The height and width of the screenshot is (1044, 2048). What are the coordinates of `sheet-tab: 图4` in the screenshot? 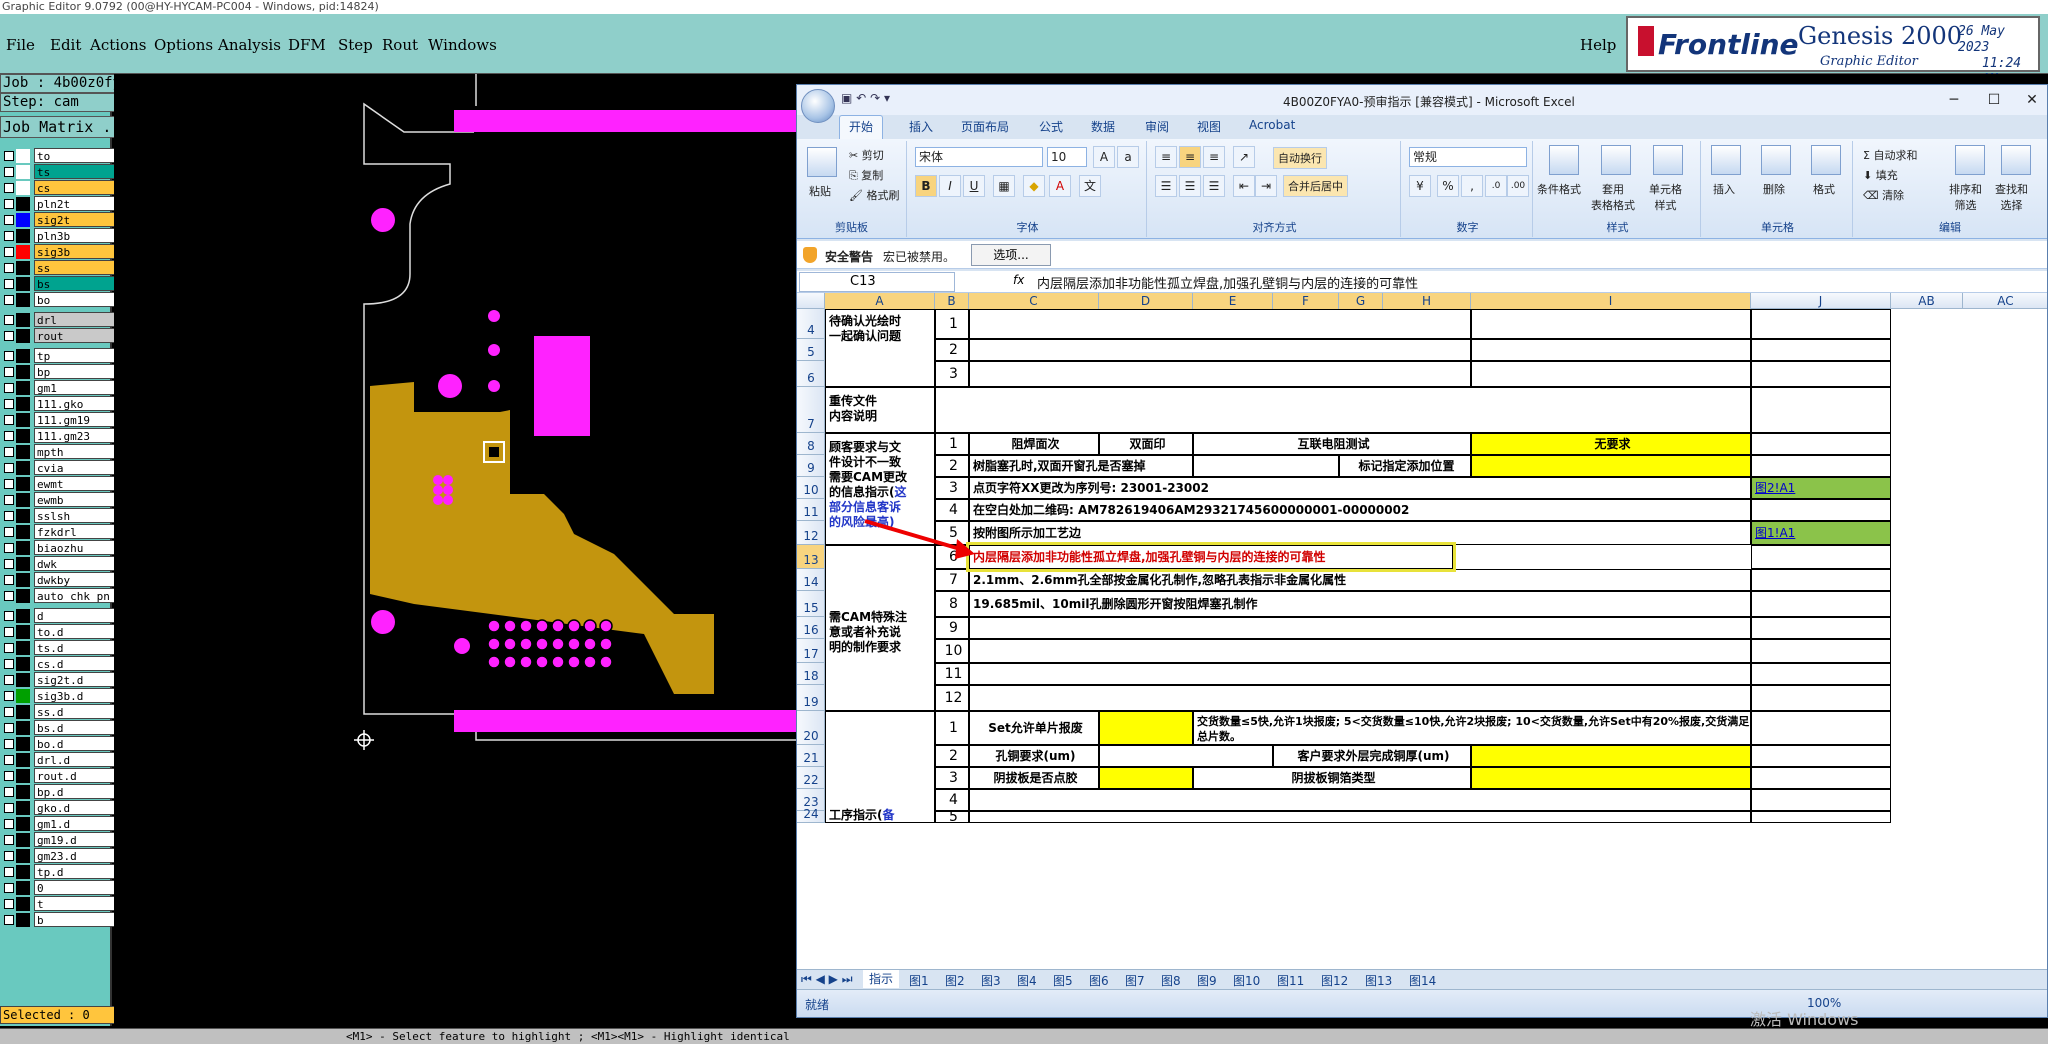 It's located at (1027, 980).